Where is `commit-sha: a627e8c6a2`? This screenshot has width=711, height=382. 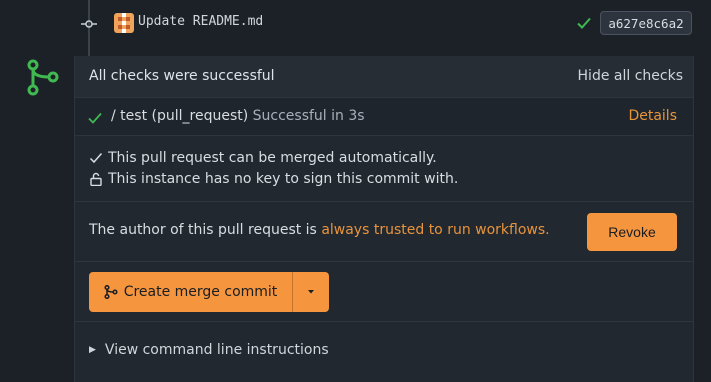
commit-sha: a627e8c6a2 is located at coordinates (646, 23).